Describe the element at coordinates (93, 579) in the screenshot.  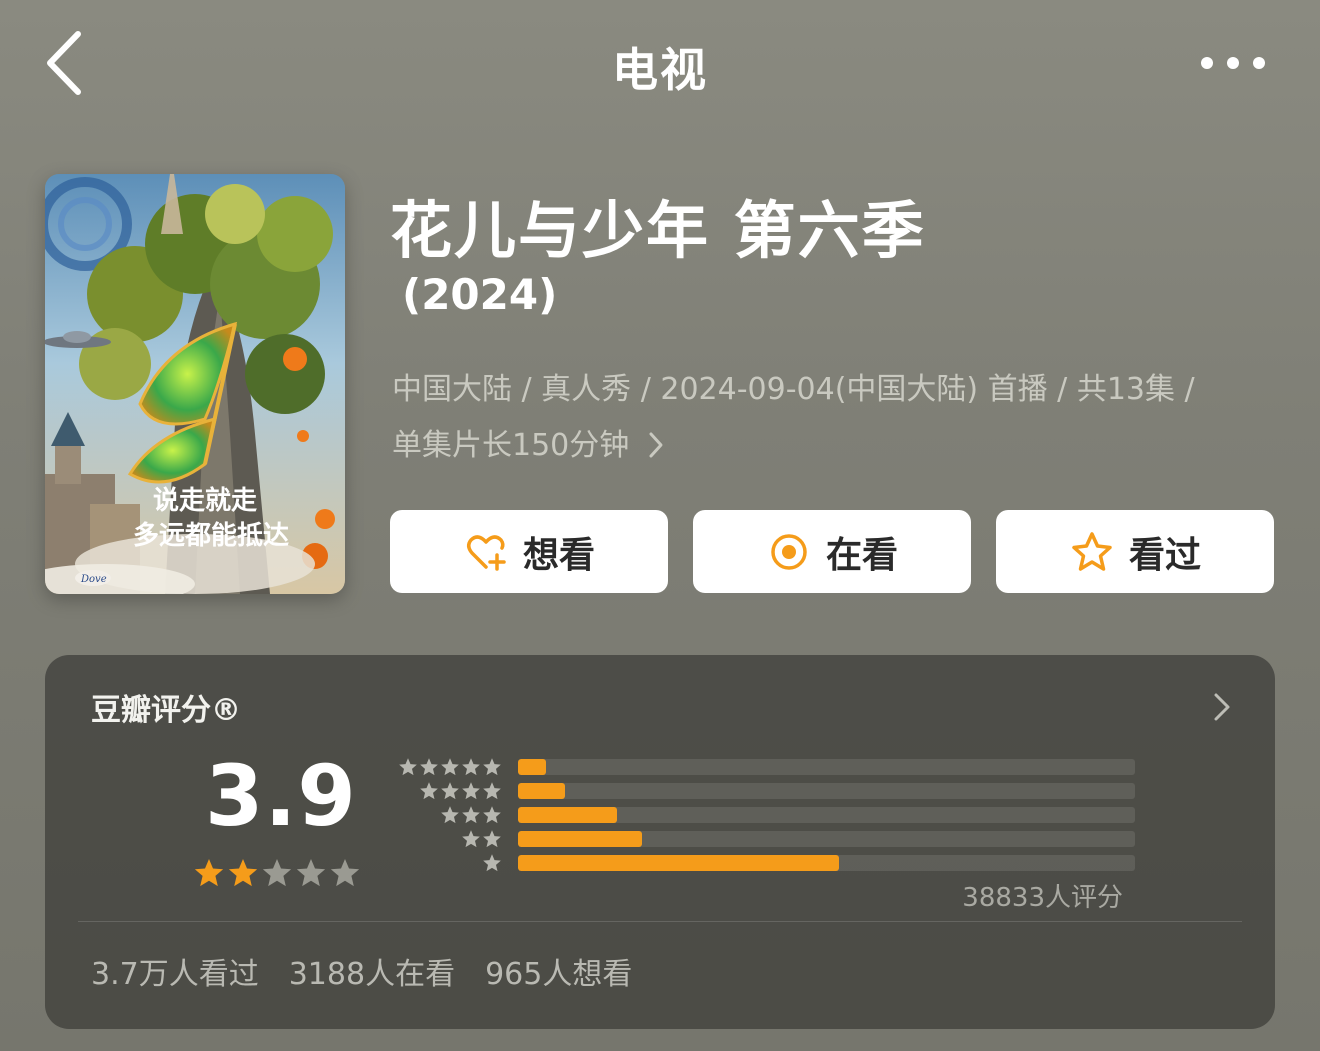
I see `poster-badge: Dove` at that location.